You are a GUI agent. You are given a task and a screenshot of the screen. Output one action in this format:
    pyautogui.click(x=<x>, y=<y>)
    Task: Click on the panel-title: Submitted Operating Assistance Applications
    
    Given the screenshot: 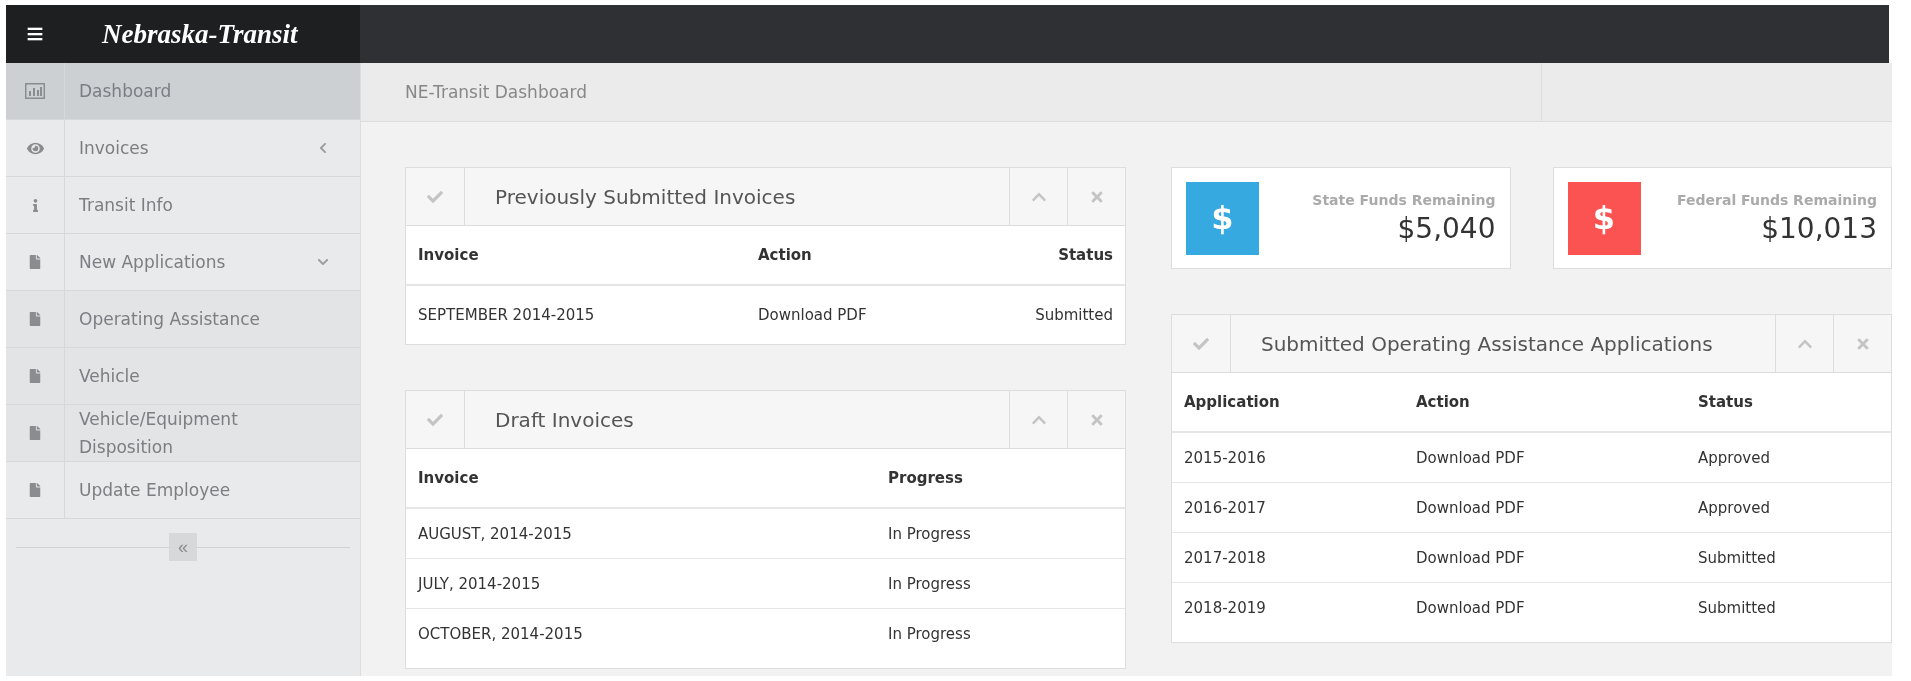 What is the action you would take?
    pyautogui.click(x=1487, y=343)
    